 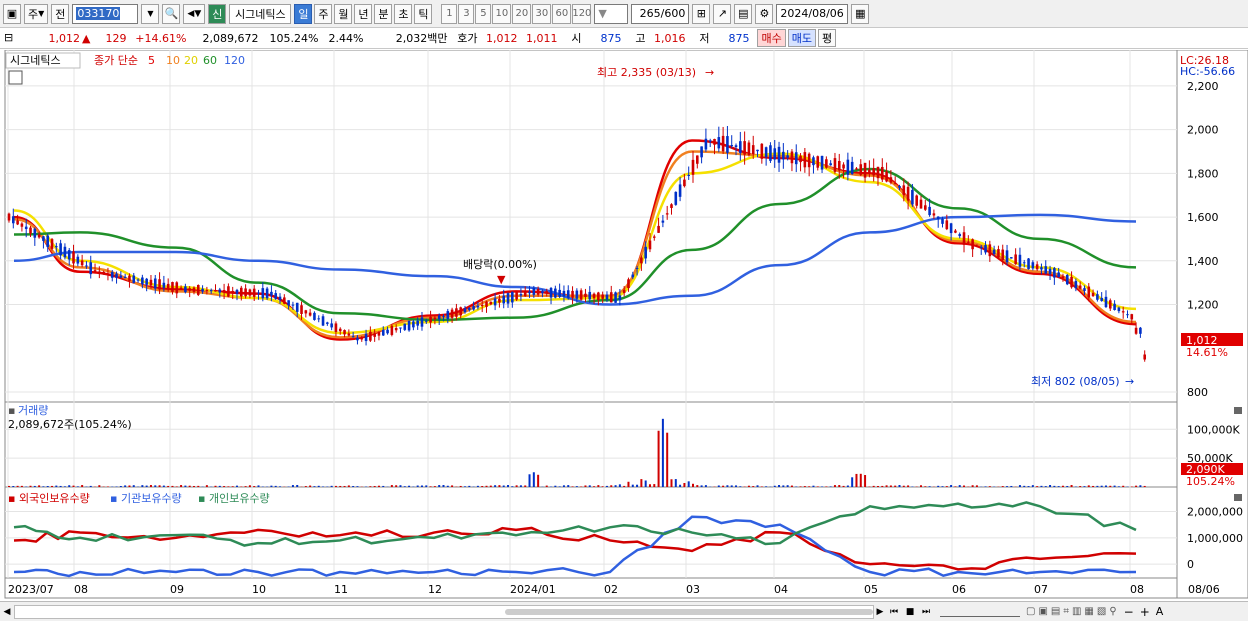 I want to click on interval-tab-2: 5, so click(x=483, y=13).